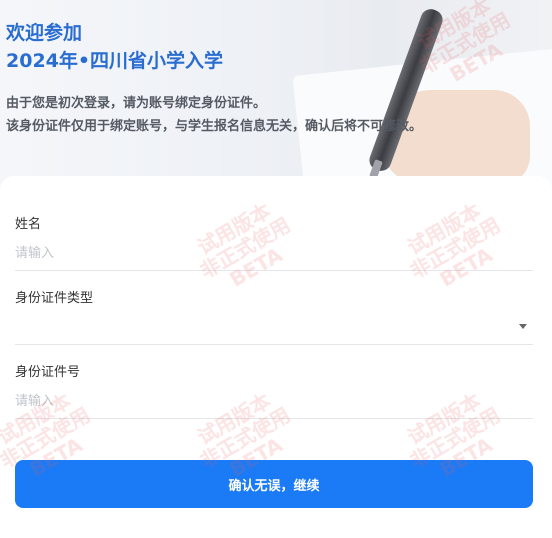 Image resolution: width=552 pixels, height=538 pixels. Describe the element at coordinates (274, 327) in the screenshot. I see `id-type-select` at that location.